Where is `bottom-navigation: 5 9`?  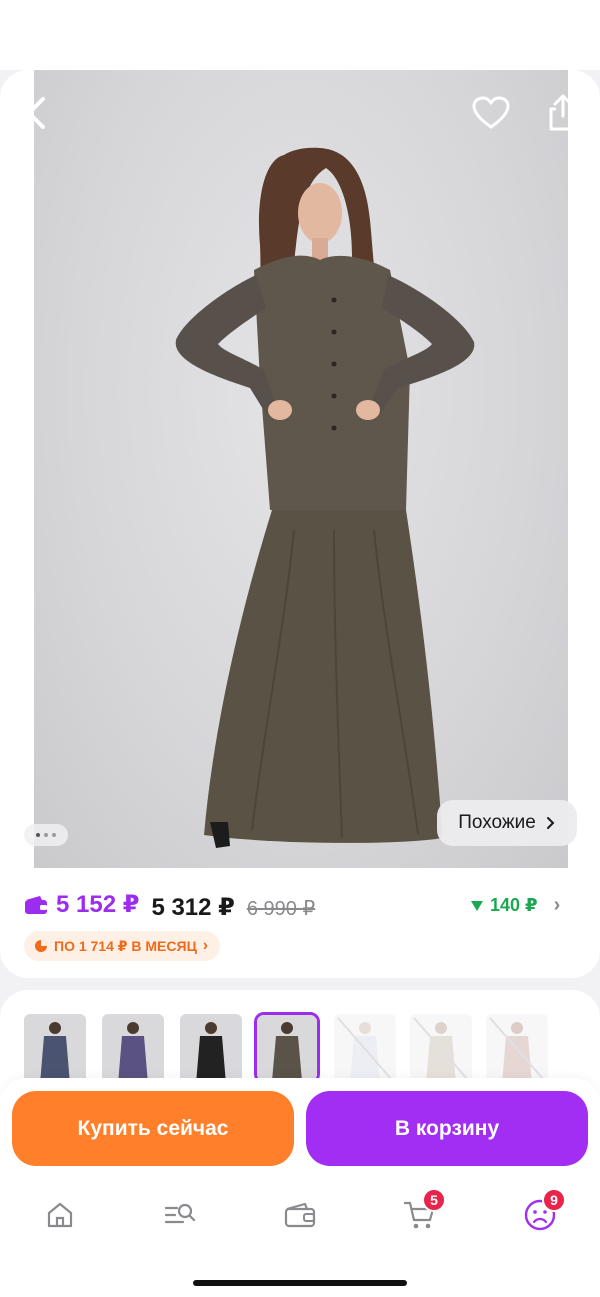 bottom-navigation: 5 9 is located at coordinates (300, 1237).